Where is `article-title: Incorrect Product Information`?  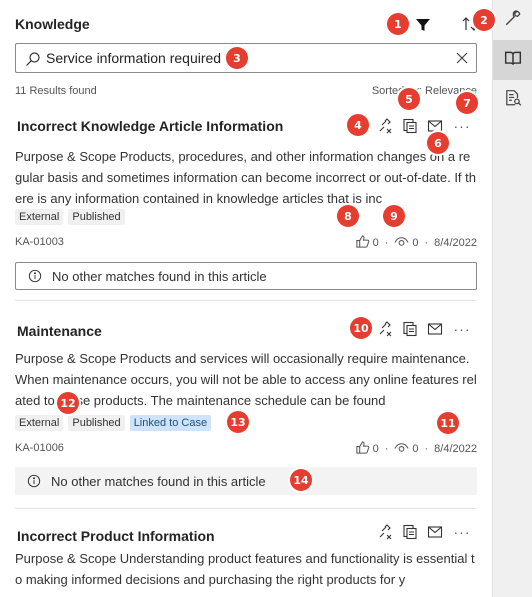 article-title: Incorrect Product Information is located at coordinates (116, 536).